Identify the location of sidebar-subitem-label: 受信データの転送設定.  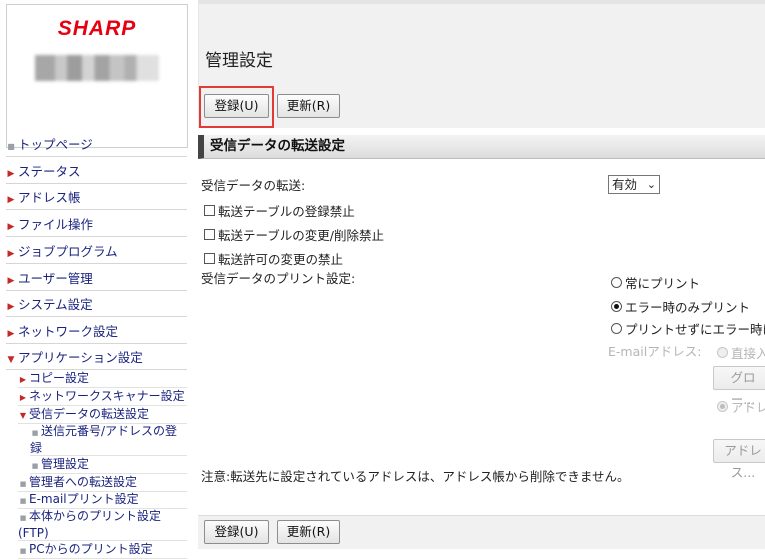
(89, 414).